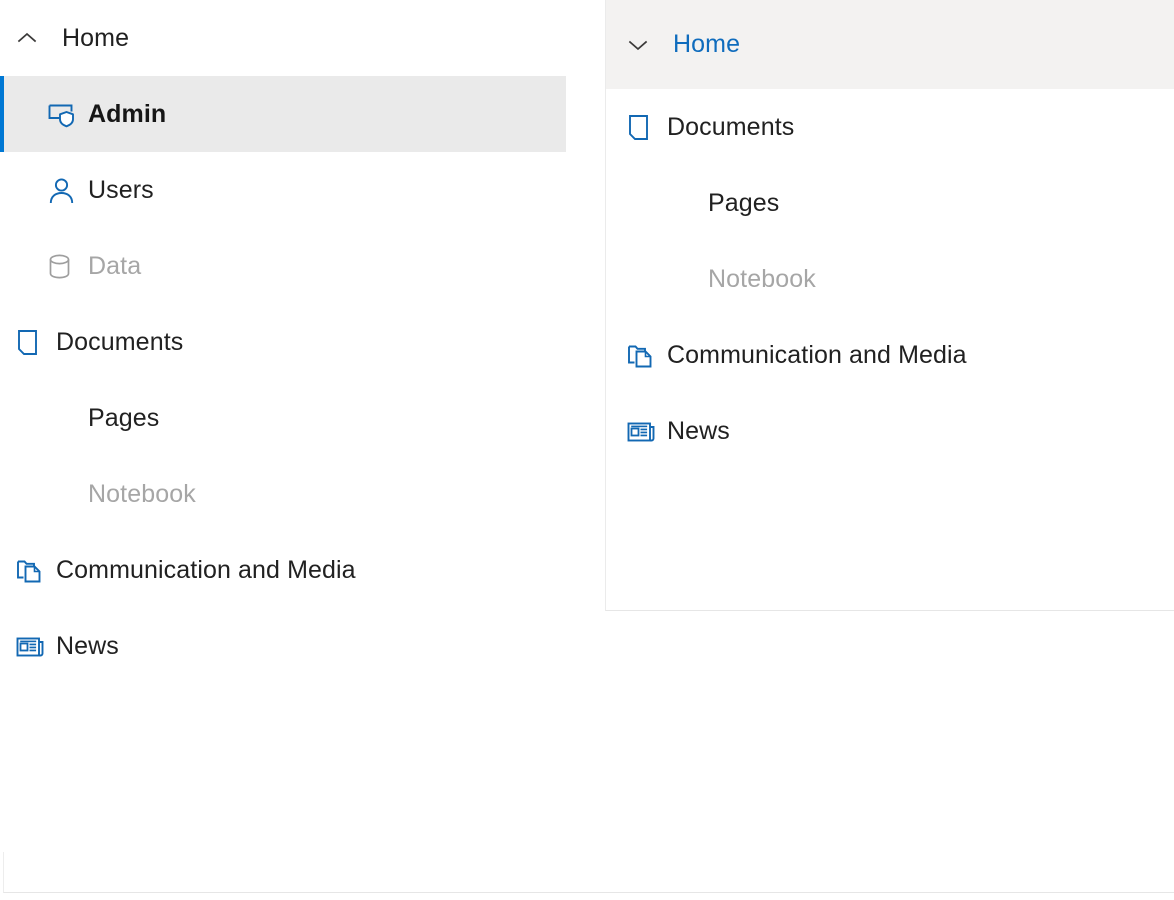 The width and height of the screenshot is (1174, 900). Describe the element at coordinates (283, 114) in the screenshot. I see `left-nav-item-admin: Admin` at that location.